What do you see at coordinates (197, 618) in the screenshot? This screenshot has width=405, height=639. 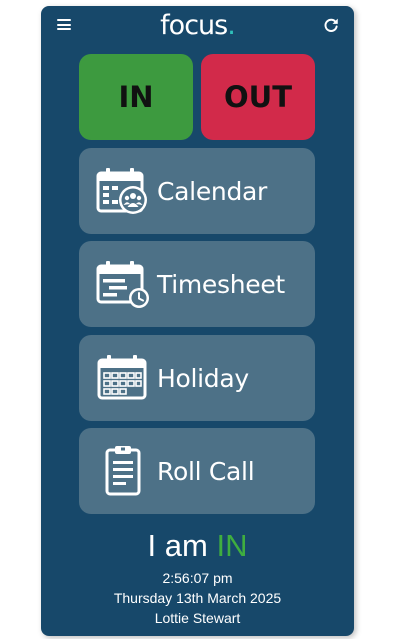 I see `user-name: Lottie Stewart` at bounding box center [197, 618].